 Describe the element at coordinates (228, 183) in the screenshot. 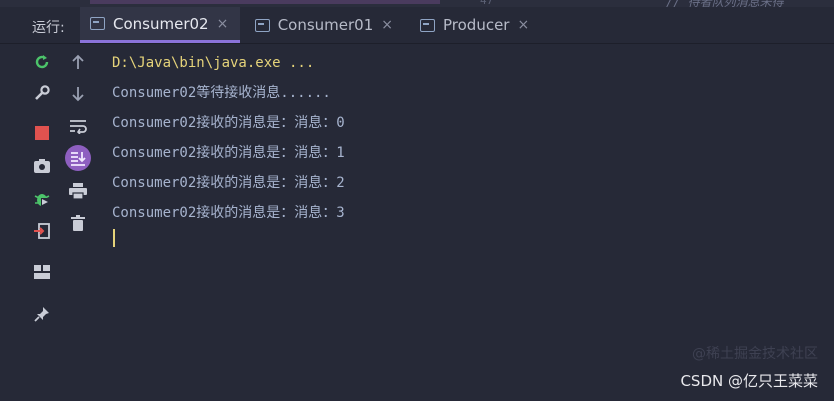

I see `console-output-line: Consumer02接收的消息是：消息：2` at that location.